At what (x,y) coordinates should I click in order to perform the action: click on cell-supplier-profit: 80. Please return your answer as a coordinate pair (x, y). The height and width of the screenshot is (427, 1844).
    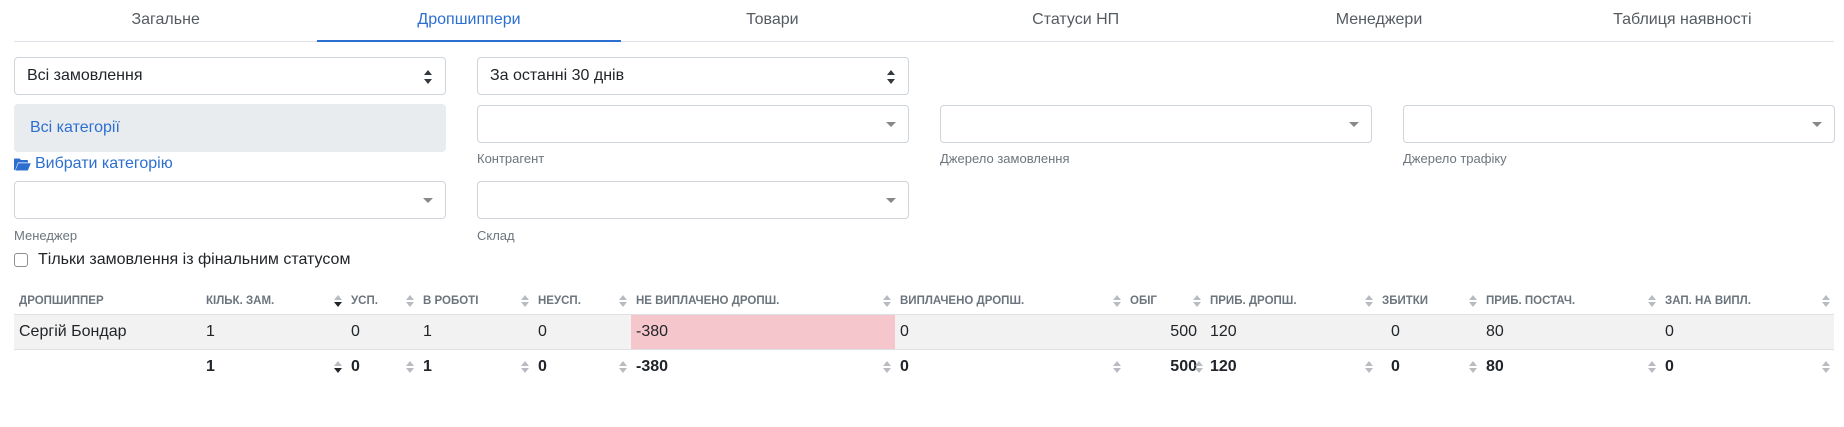
    Looking at the image, I should click on (1570, 332).